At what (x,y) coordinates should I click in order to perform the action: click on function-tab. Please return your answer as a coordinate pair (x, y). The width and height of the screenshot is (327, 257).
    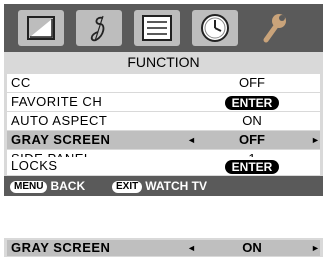
    Looking at the image, I should click on (273, 28).